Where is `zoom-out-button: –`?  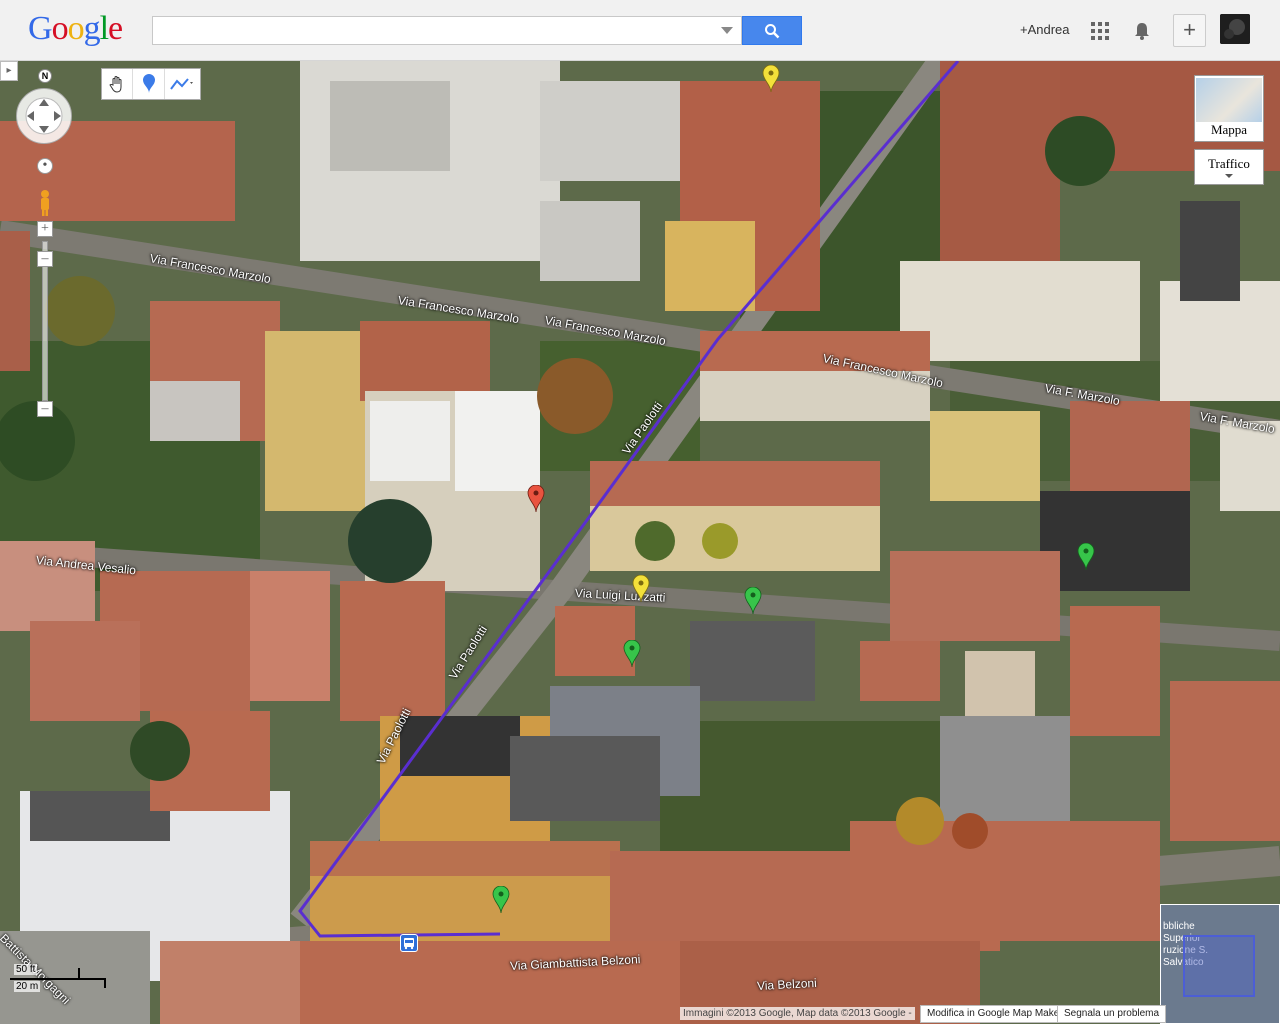 zoom-out-button: – is located at coordinates (45, 409).